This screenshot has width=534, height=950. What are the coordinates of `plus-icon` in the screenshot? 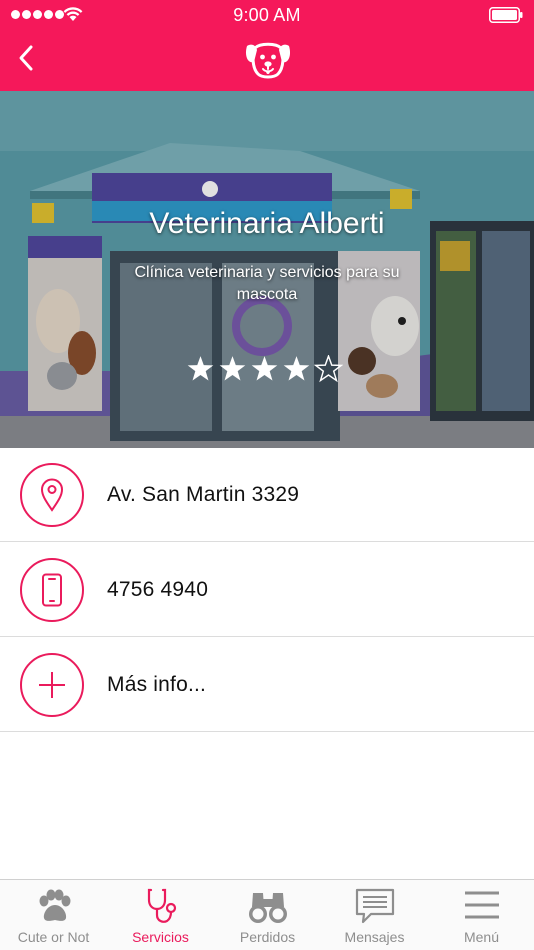 It's located at (52, 685).